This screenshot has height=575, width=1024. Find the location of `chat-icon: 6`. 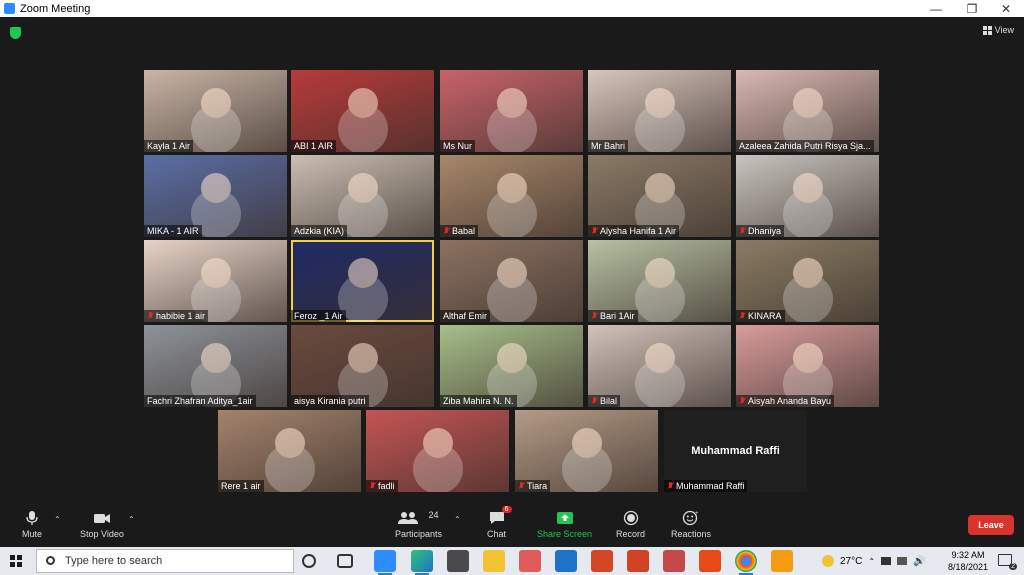

chat-icon: 6 is located at coordinates (500, 516).